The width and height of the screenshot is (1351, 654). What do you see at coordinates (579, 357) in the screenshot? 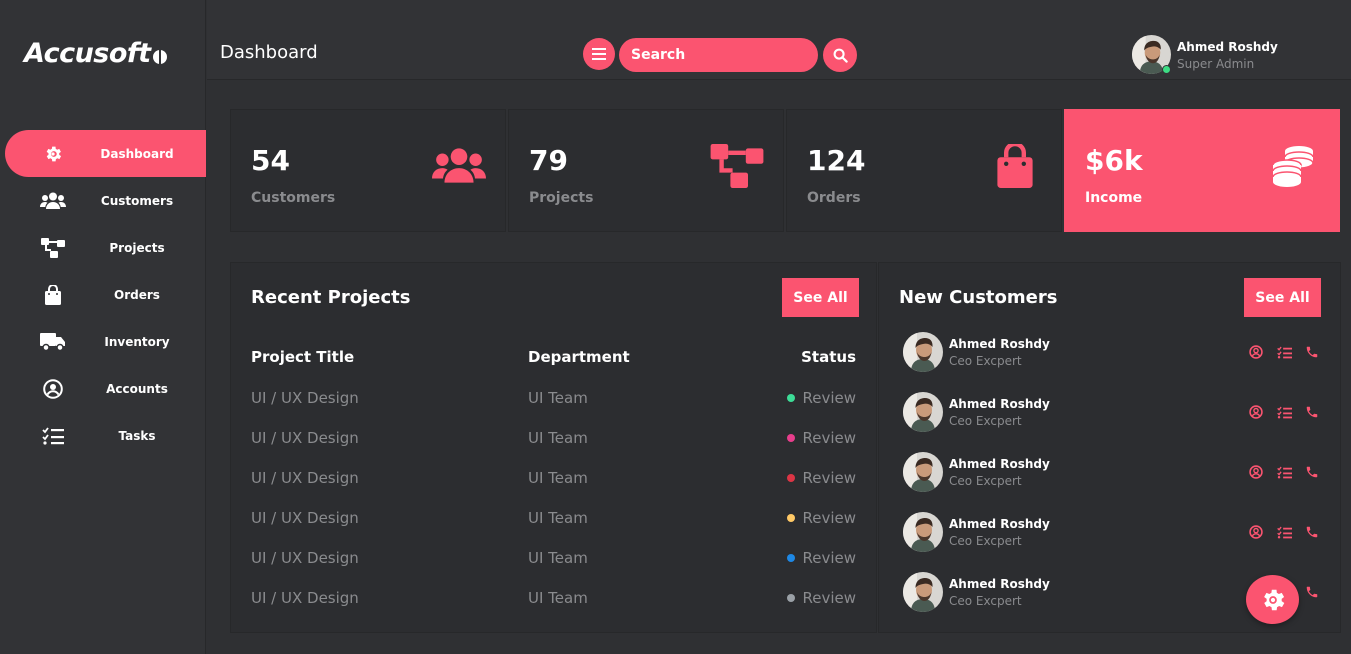
I see `column-header-department: Department` at bounding box center [579, 357].